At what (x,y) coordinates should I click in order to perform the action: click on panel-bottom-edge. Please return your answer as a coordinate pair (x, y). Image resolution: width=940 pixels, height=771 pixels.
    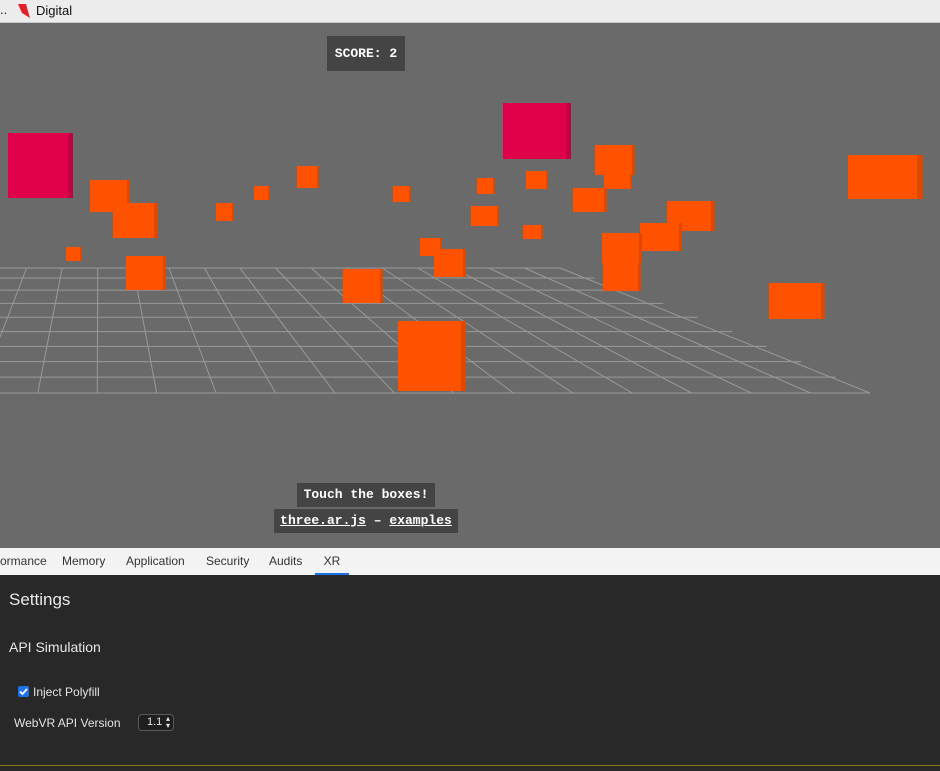
    Looking at the image, I should click on (470, 768).